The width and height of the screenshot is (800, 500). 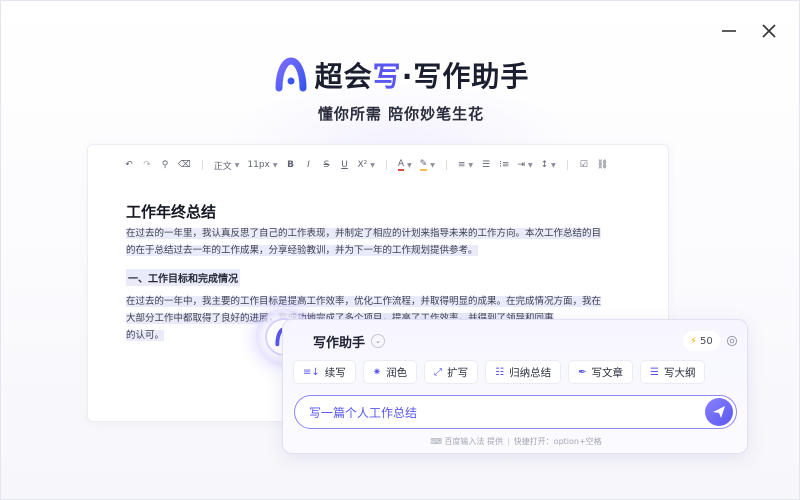 I want to click on highlight-button: ✎ ▼, so click(x=427, y=165).